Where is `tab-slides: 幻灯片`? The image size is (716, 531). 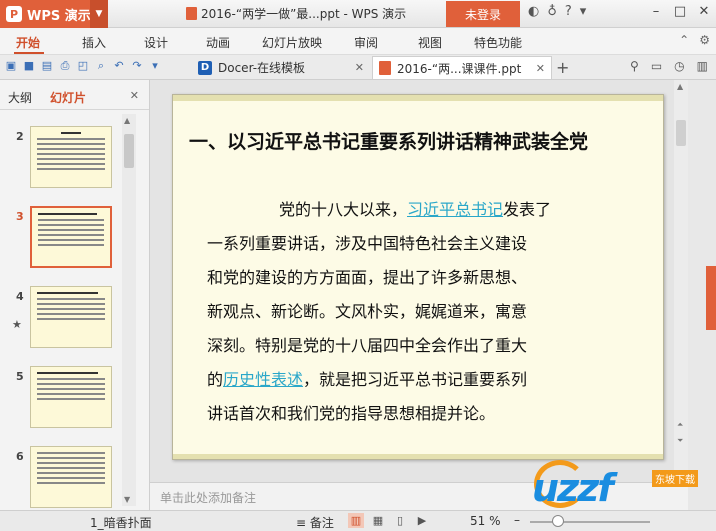 tab-slides: 幻灯片 is located at coordinates (68, 97).